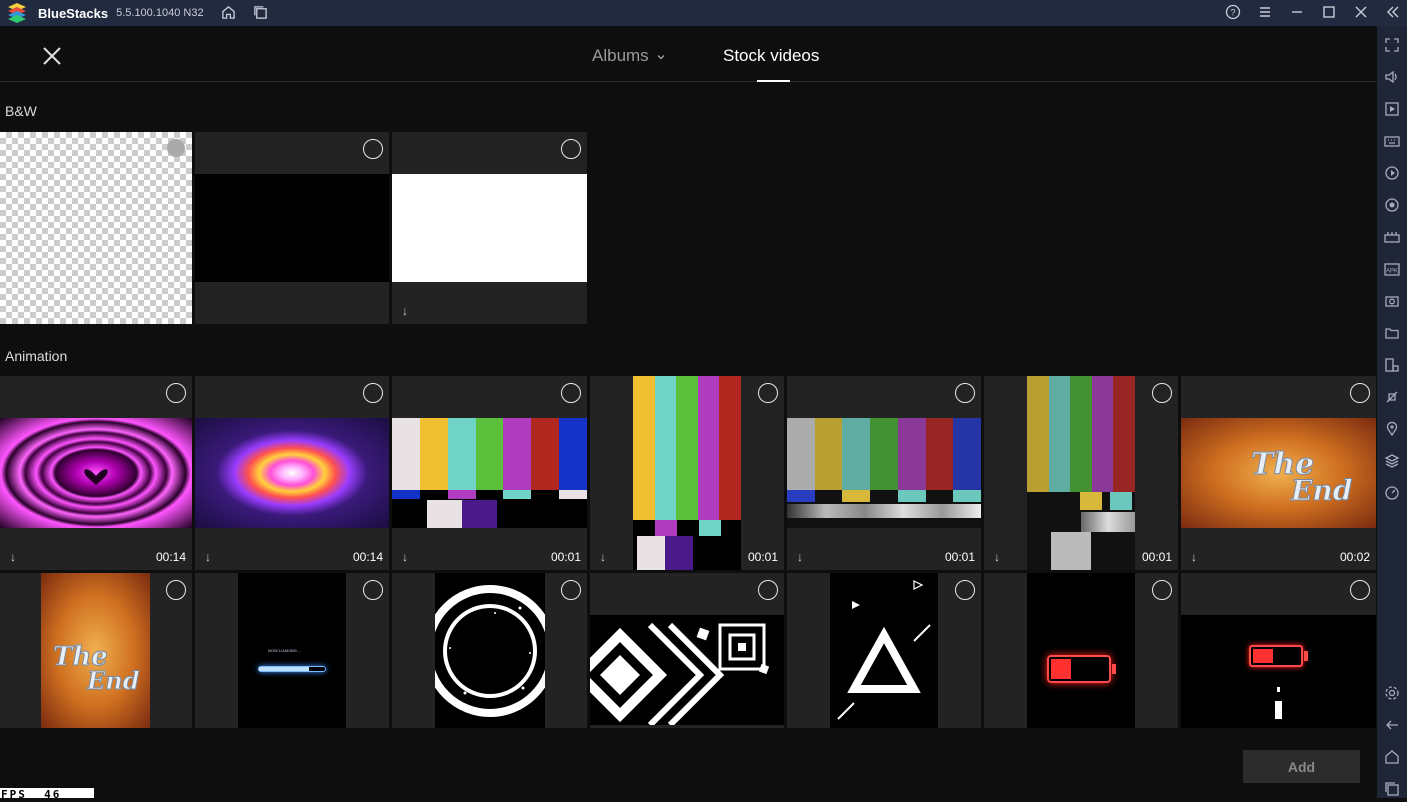 The image size is (1407, 802). Describe the element at coordinates (1392, 237) in the screenshot. I see `gamepad-icon` at that location.